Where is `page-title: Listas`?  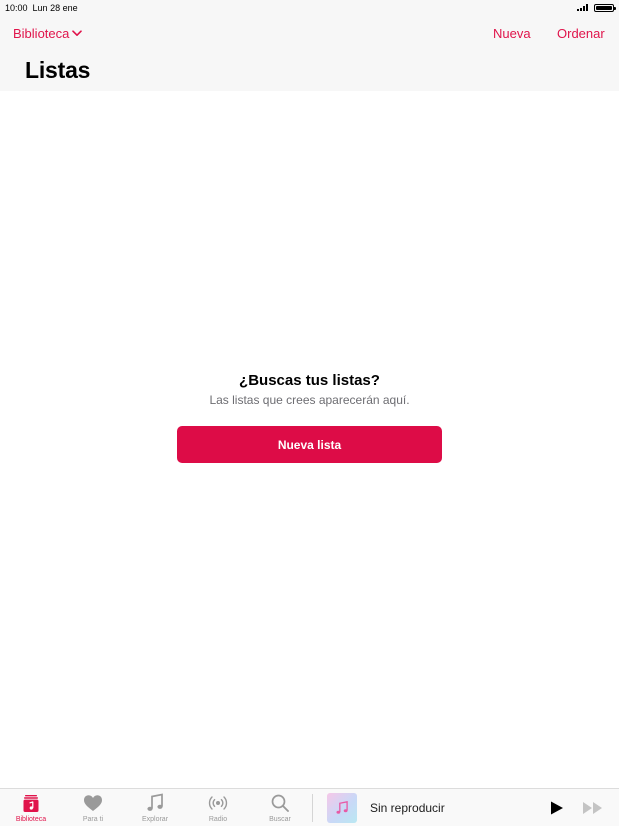
page-title: Listas is located at coordinates (58, 70).